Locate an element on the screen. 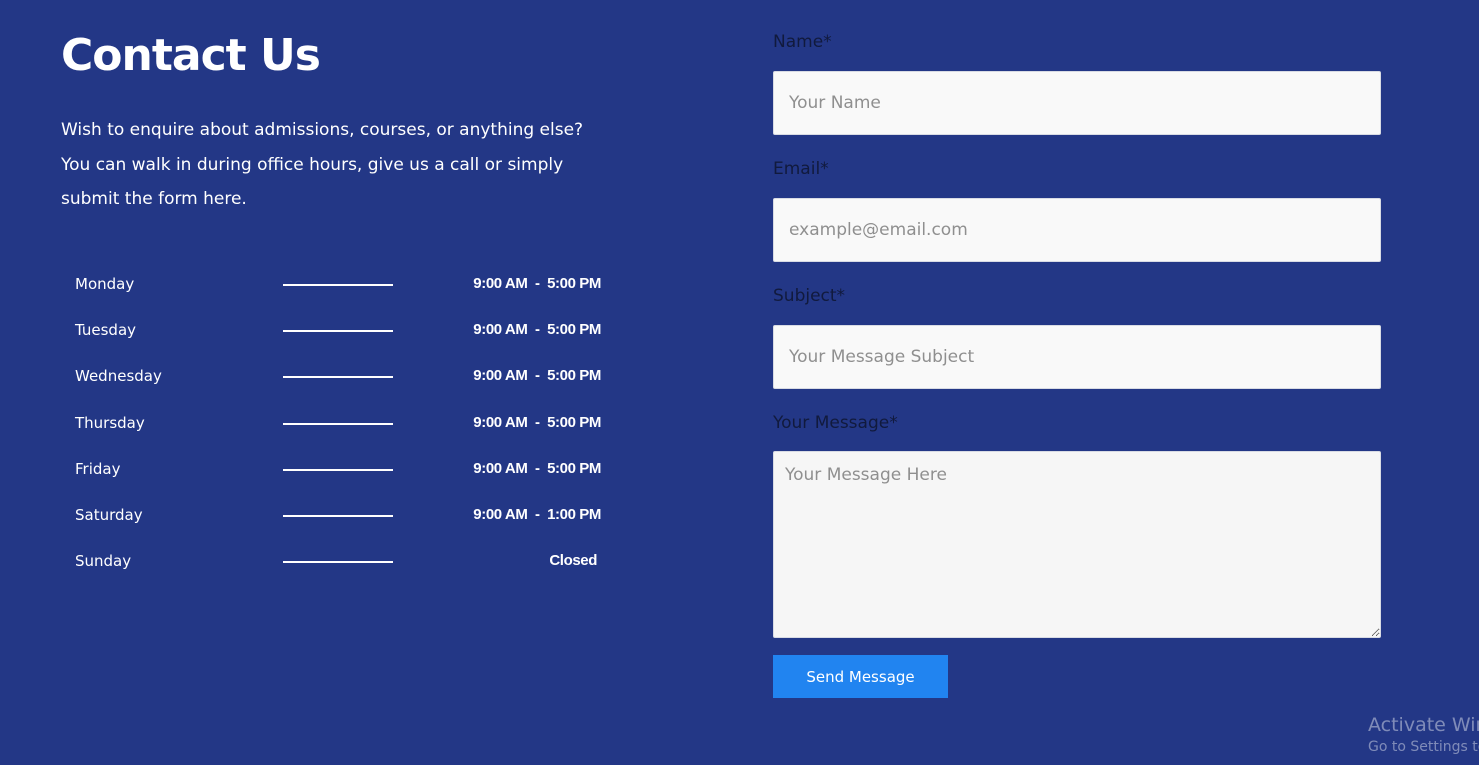  day-label: Tuesday is located at coordinates (106, 330).